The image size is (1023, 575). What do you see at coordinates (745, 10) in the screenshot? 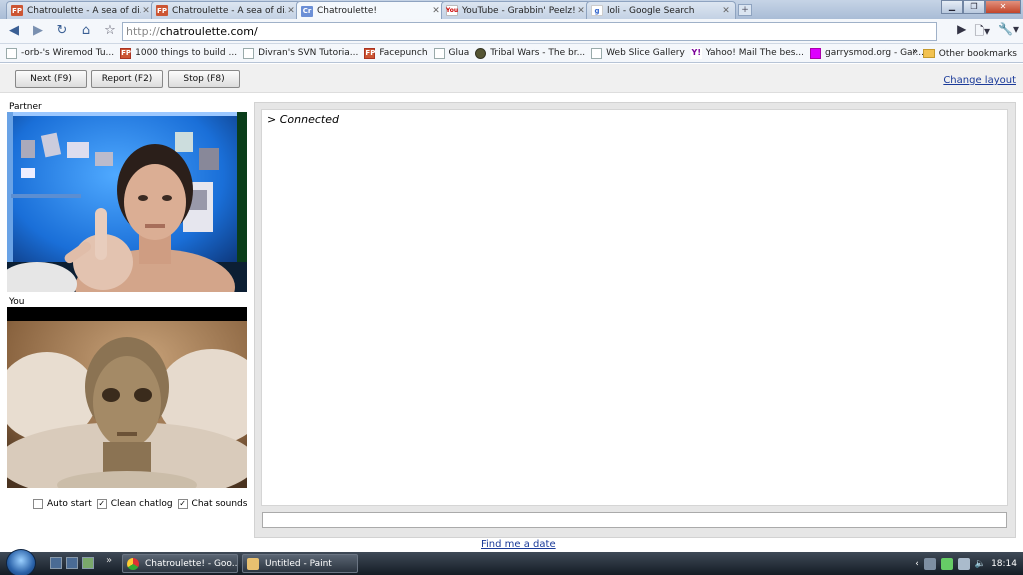
I see `new-tab-button: +` at bounding box center [745, 10].